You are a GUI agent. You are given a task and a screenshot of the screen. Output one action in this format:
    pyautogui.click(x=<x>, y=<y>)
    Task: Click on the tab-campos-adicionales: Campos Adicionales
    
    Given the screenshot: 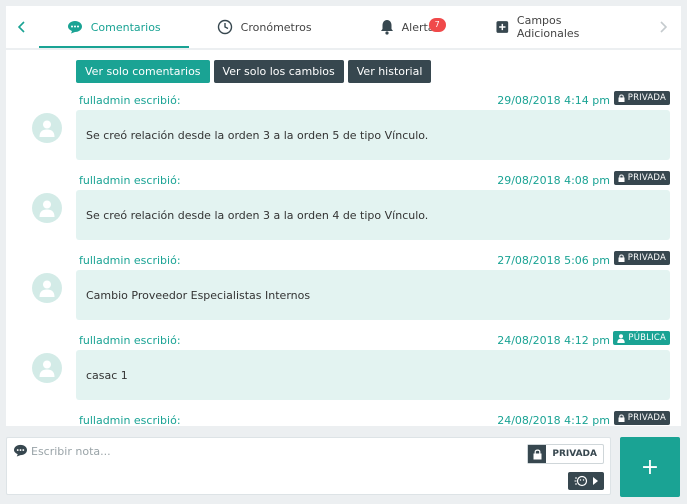 What is the action you would take?
    pyautogui.click(x=556, y=27)
    